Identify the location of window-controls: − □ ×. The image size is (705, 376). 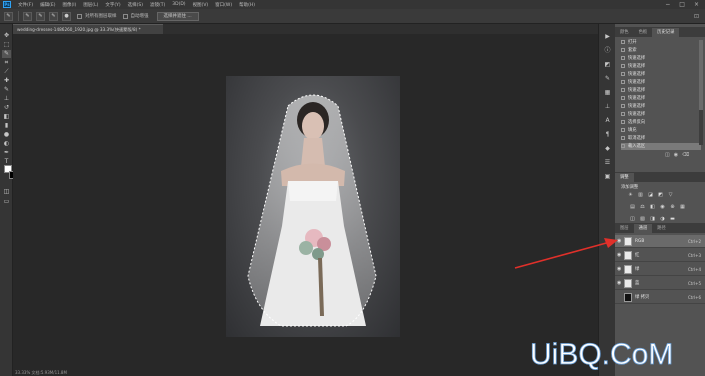
(682, 4).